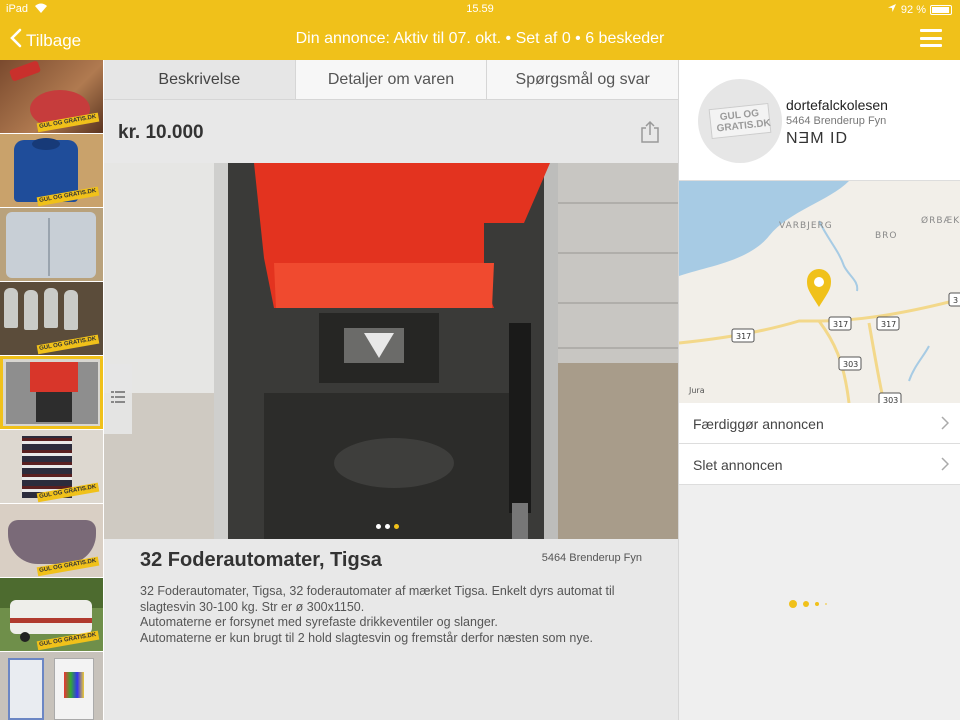 Image resolution: width=960 pixels, height=720 pixels. What do you see at coordinates (696, 390) in the screenshot?
I see `map-label-jura: Jura` at bounding box center [696, 390].